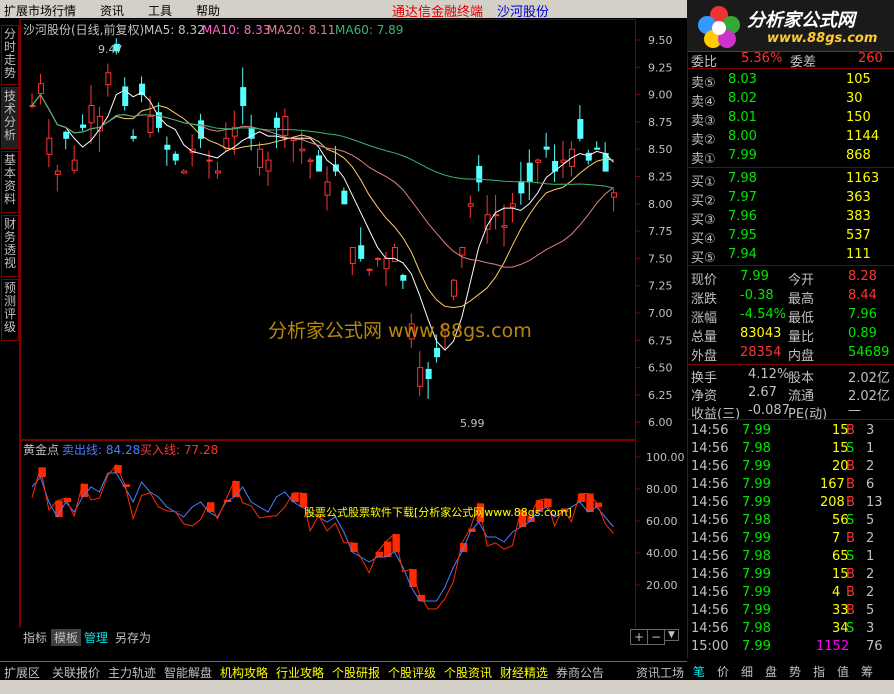  Describe the element at coordinates (870, 610) in the screenshot. I see `tick-count: 5` at that location.